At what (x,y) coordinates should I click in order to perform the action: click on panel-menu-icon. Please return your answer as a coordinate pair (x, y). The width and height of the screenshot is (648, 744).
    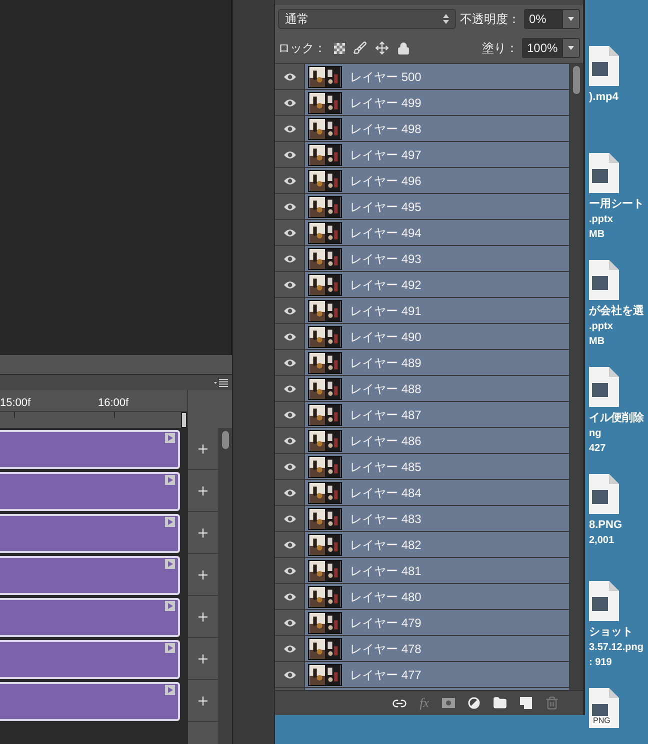
    Looking at the image, I should click on (221, 382).